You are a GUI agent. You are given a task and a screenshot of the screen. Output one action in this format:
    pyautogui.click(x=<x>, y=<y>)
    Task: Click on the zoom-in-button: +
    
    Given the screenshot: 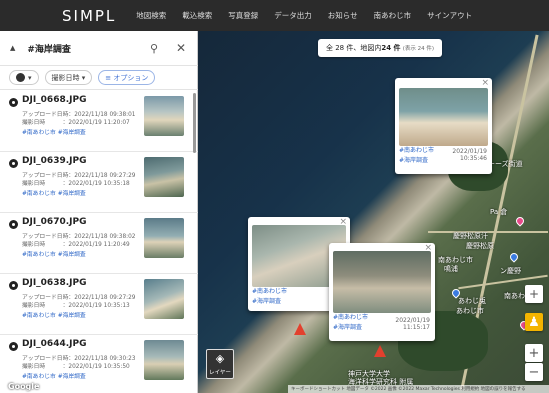 What is the action you would take?
    pyautogui.click(x=534, y=353)
    